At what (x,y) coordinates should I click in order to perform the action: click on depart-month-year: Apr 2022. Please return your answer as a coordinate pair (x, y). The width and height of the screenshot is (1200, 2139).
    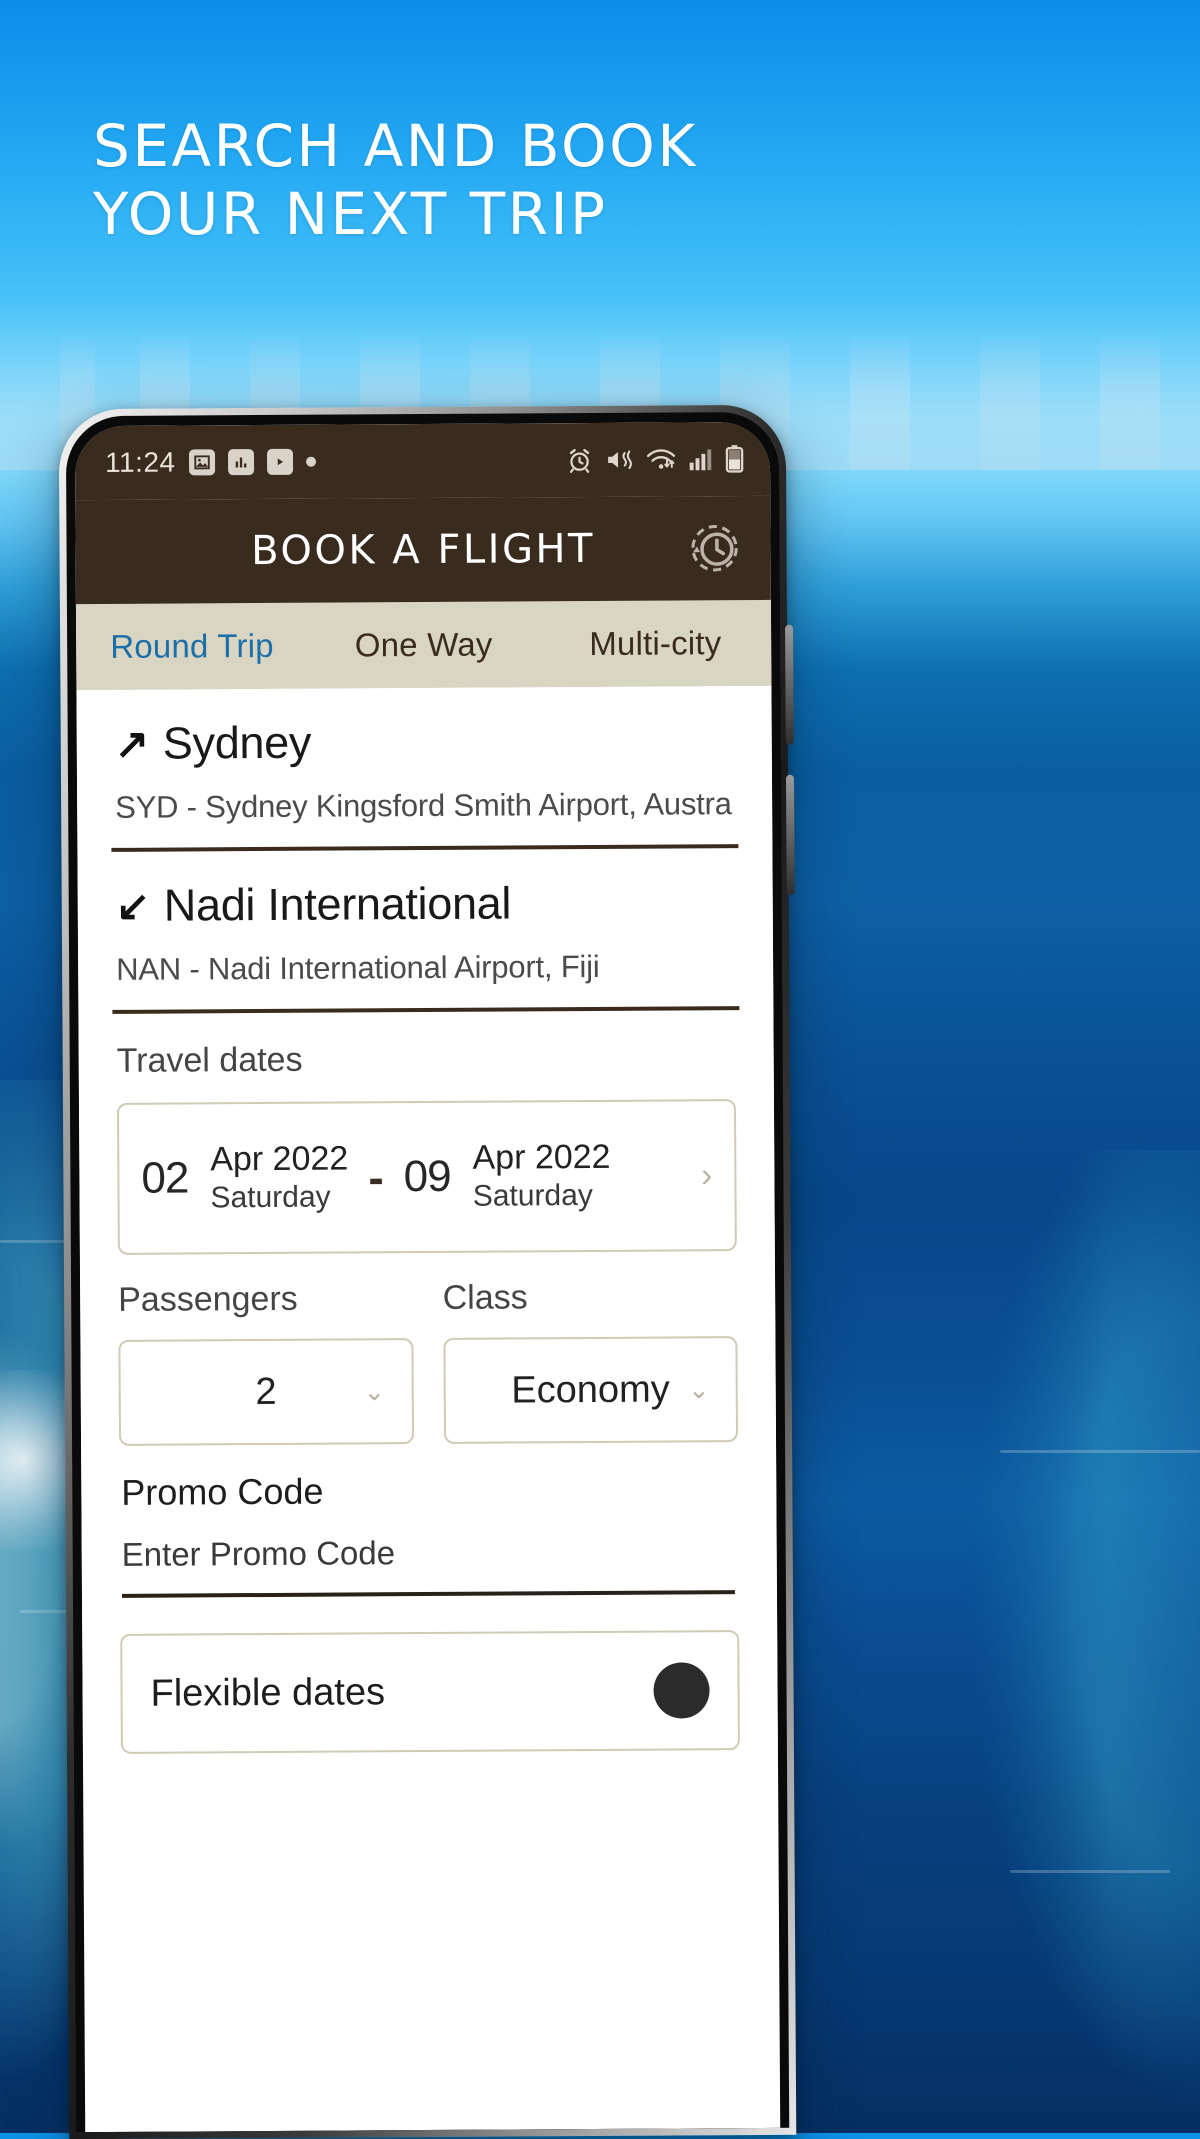
    Looking at the image, I should click on (279, 1159).